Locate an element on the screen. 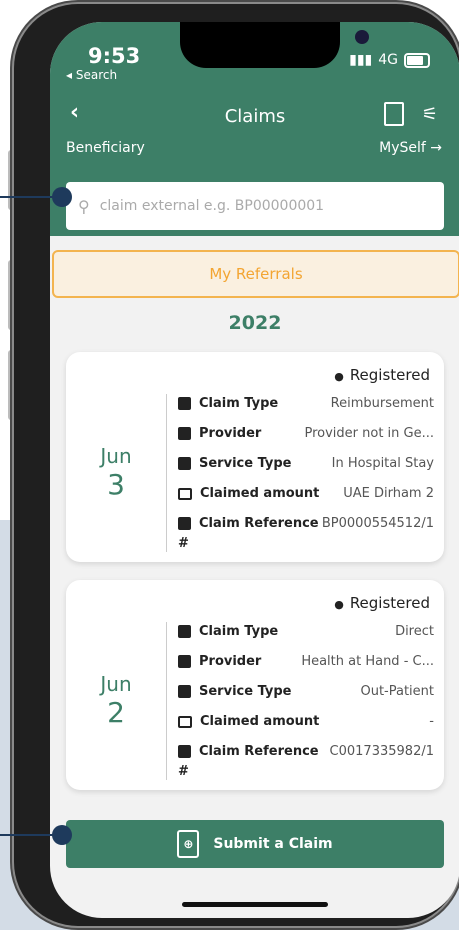 This screenshot has width=459, height=930. filter-icon: ⚟ is located at coordinates (430, 114).